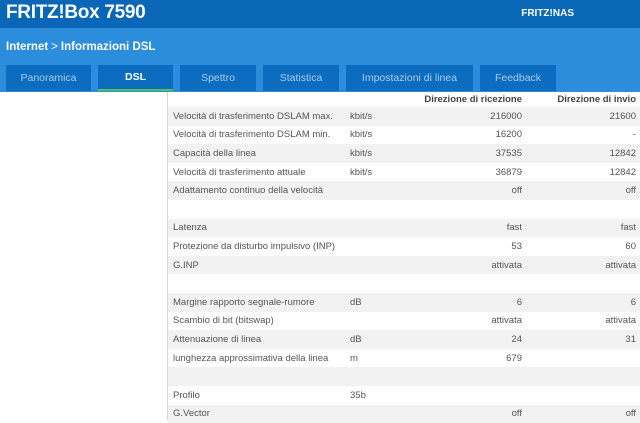  Describe the element at coordinates (404, 265) in the screenshot. I see `table-row: G.INP attivata attivata` at that location.